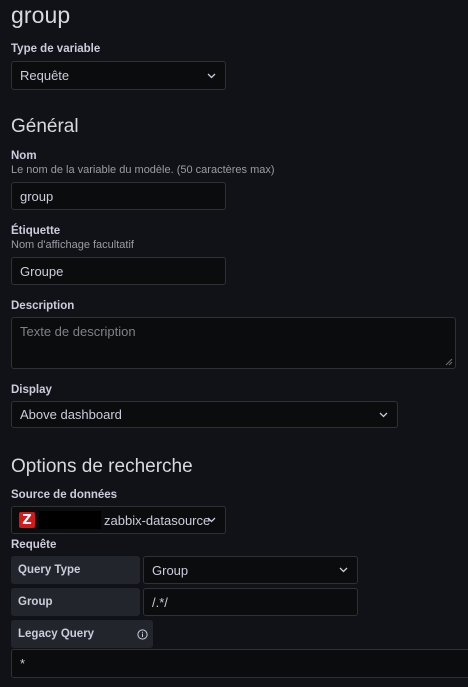 This screenshot has width=468, height=687. What do you see at coordinates (42, 271) in the screenshot?
I see `label-input-value: Groupe` at bounding box center [42, 271].